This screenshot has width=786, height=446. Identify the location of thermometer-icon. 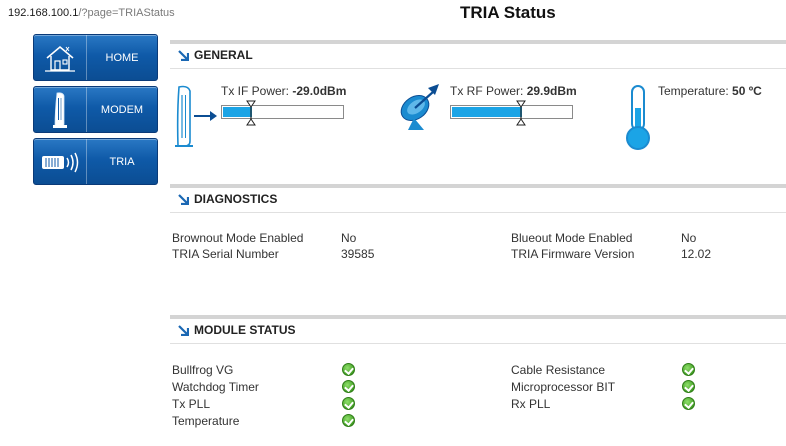
(638, 117).